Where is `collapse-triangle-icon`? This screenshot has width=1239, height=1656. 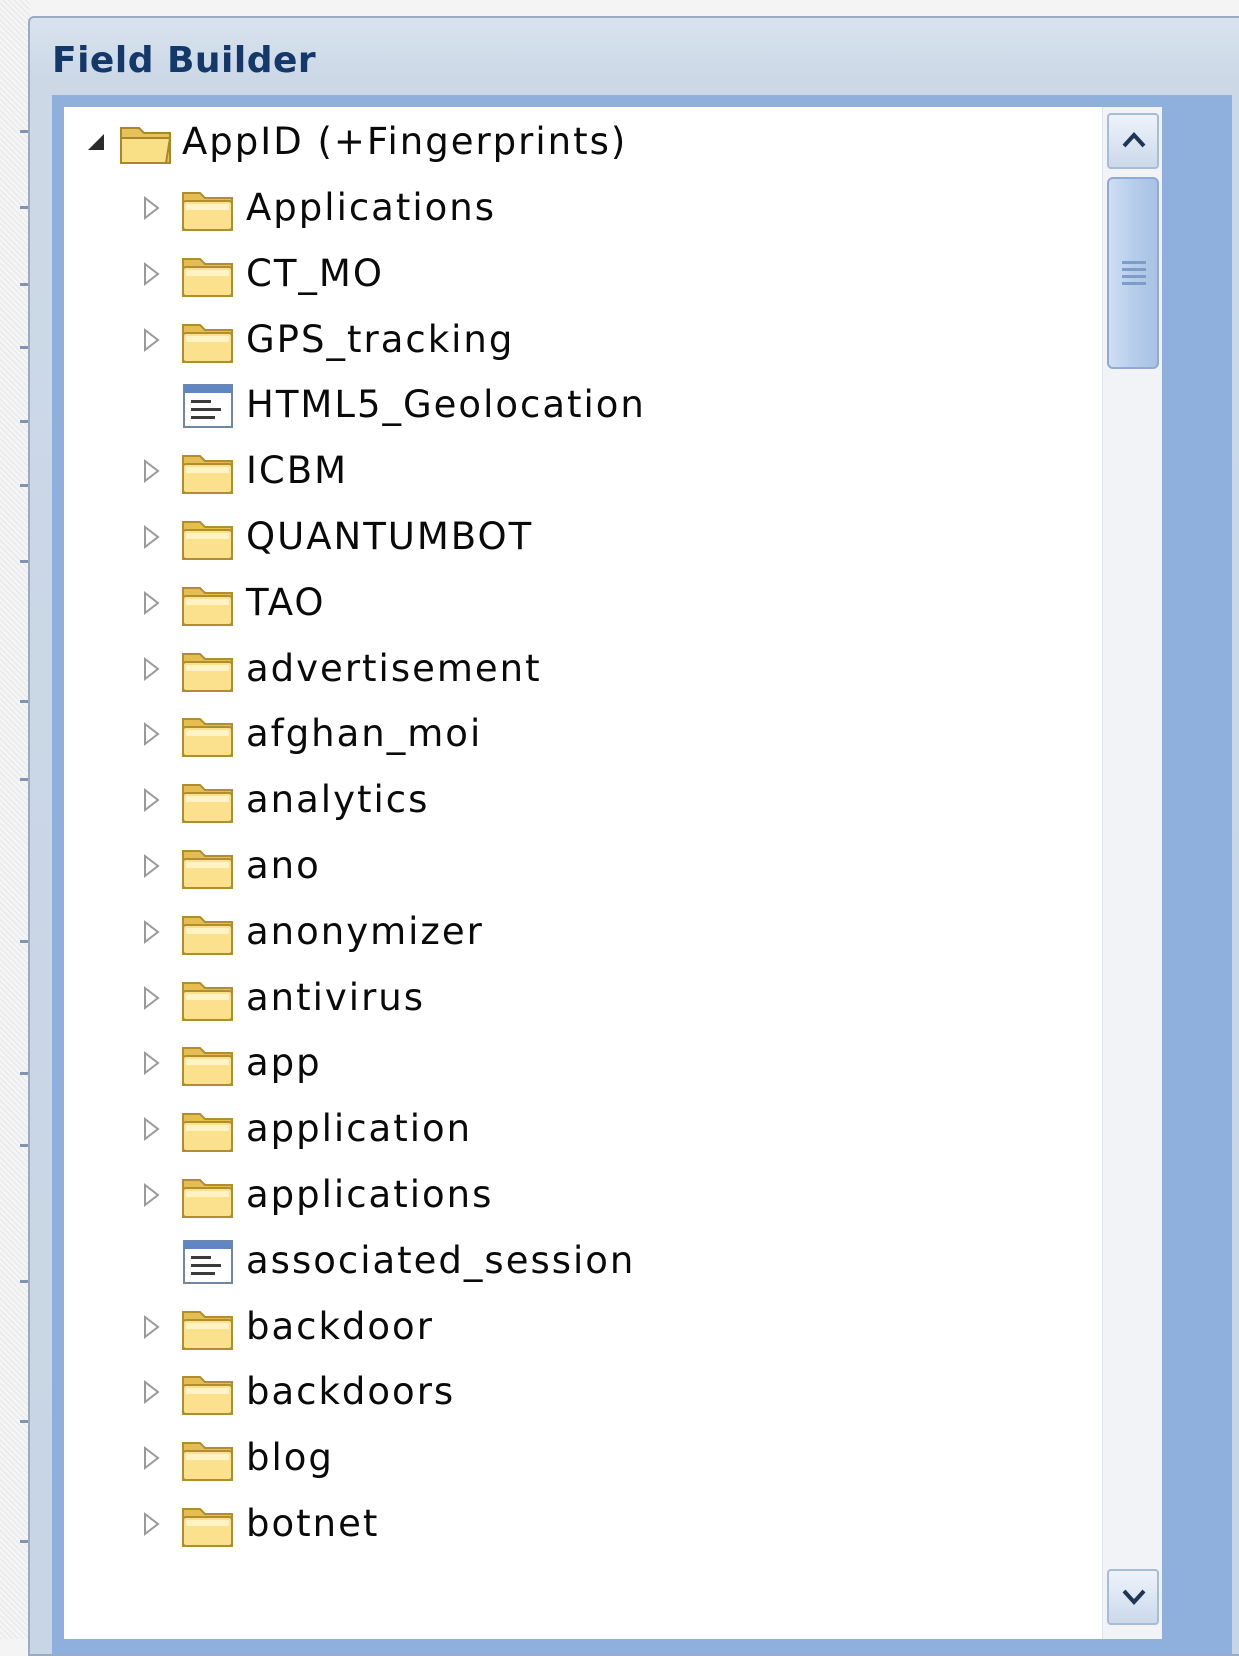
collapse-triangle-icon is located at coordinates (95, 144).